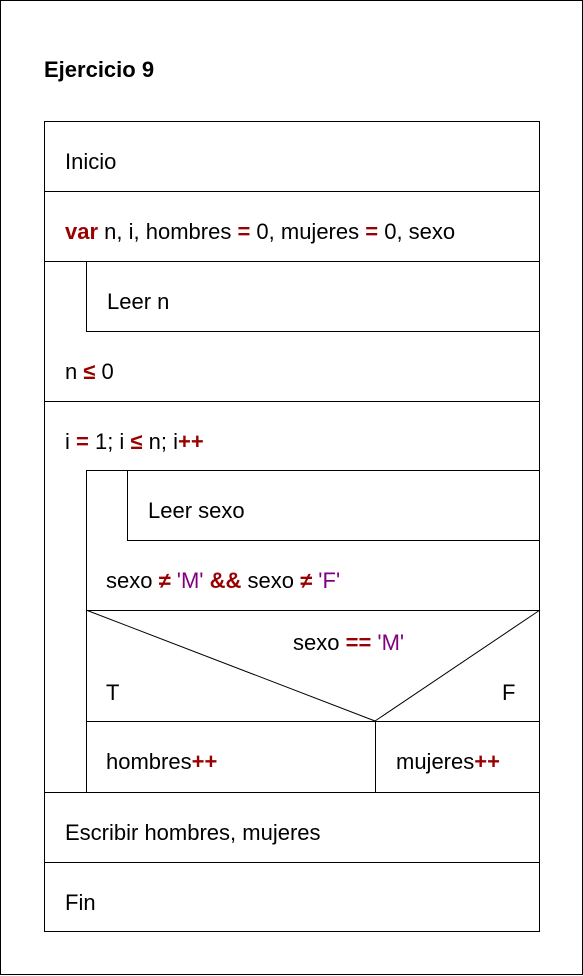  I want to click on op-neq-2: ≠, so click(306, 580).